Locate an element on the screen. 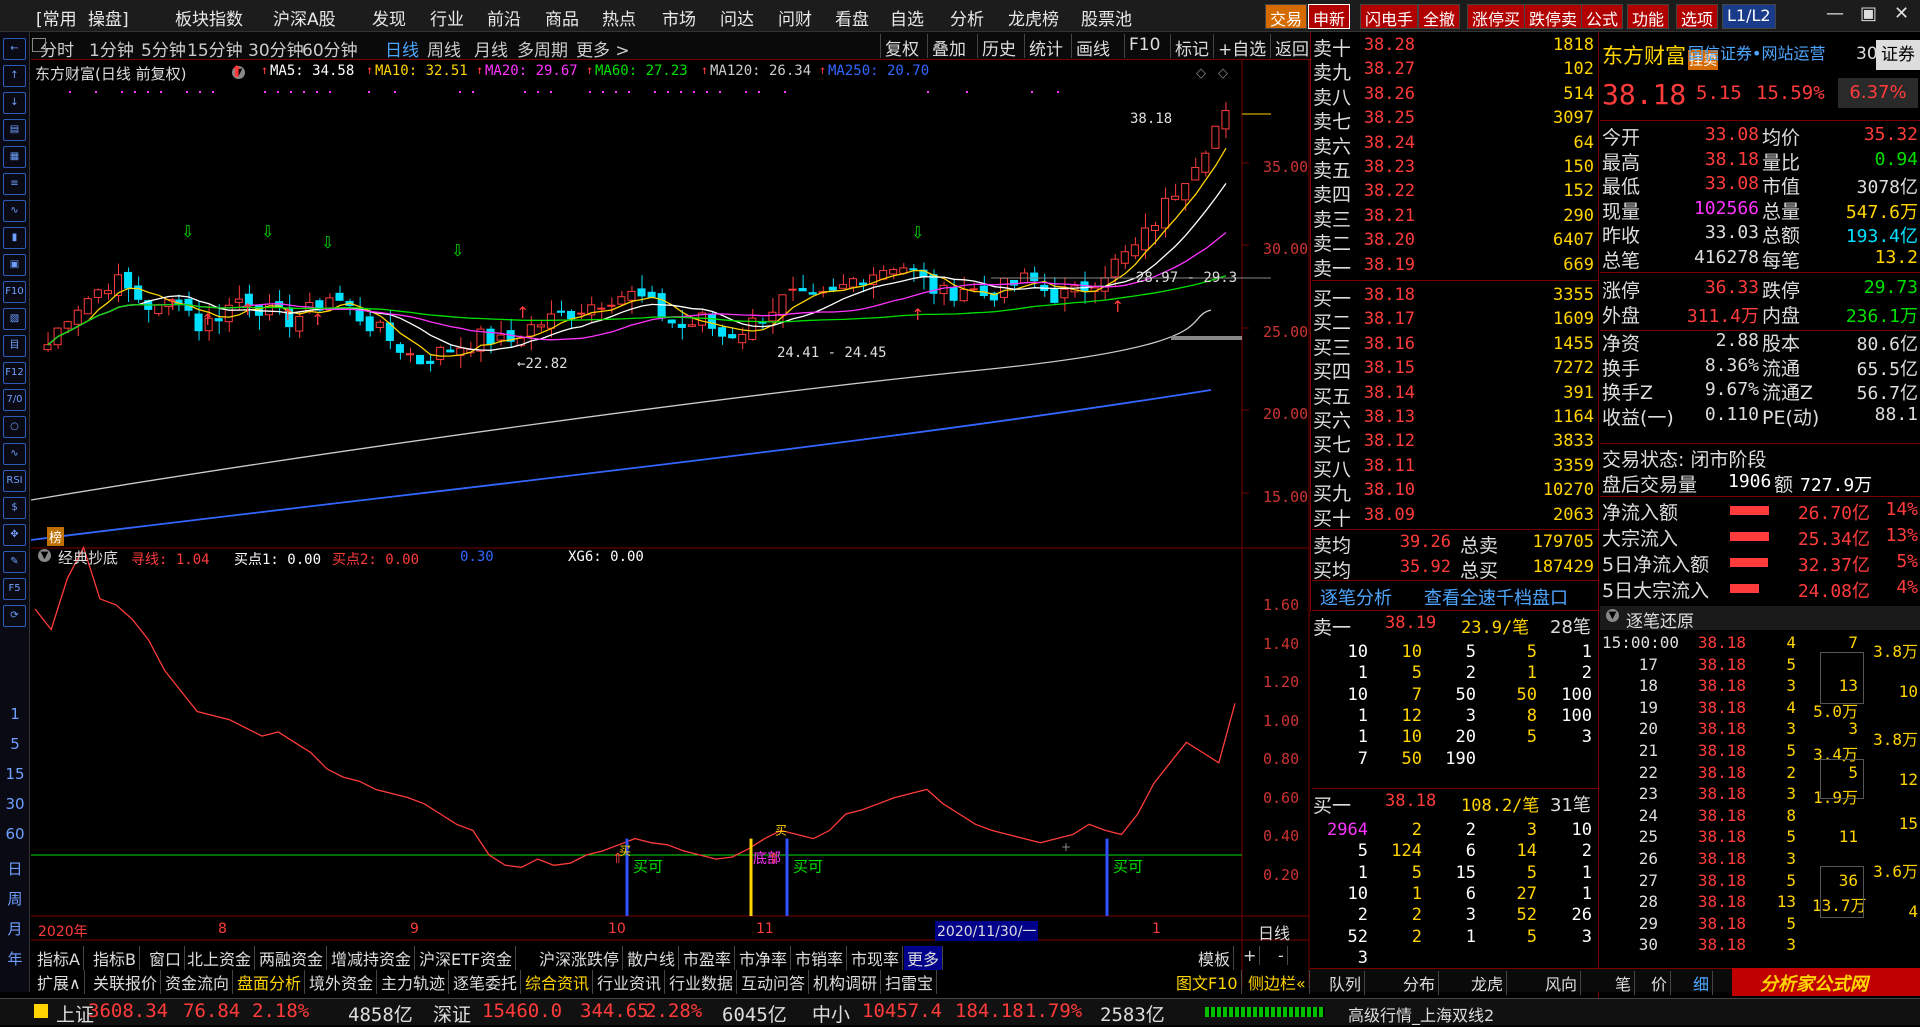 Image resolution: width=1920 pixels, height=1027 pixels. bottom-tab-right-1: + is located at coordinates (1250, 955).